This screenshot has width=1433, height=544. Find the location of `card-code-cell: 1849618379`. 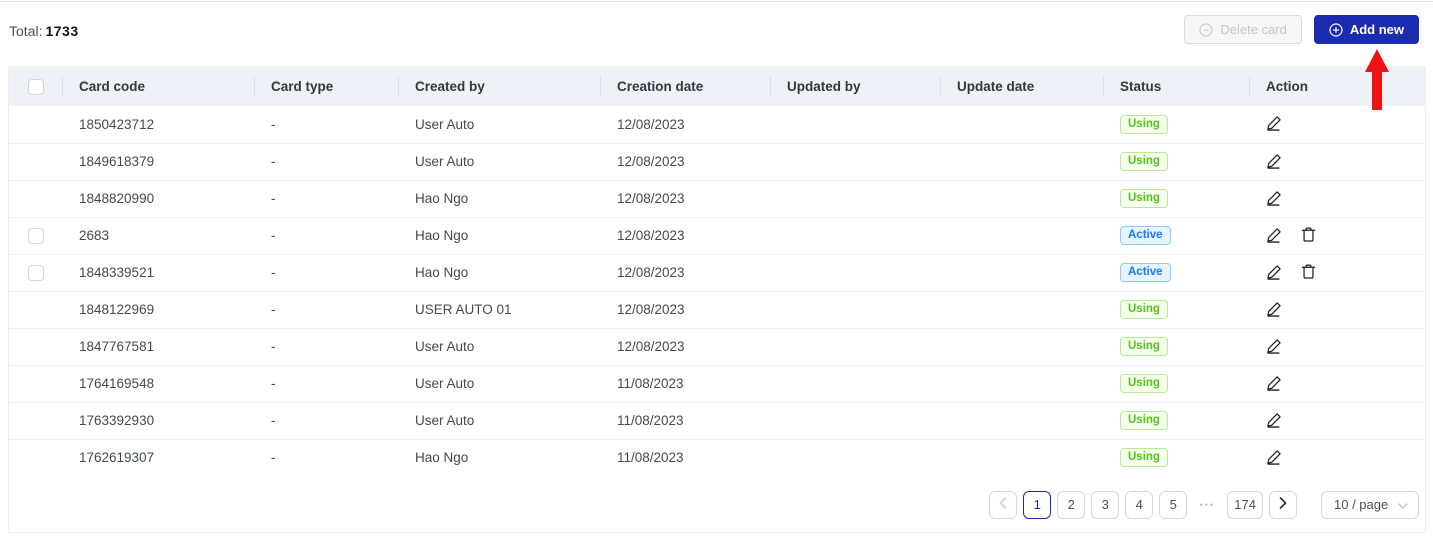

card-code-cell: 1849618379 is located at coordinates (159, 161).